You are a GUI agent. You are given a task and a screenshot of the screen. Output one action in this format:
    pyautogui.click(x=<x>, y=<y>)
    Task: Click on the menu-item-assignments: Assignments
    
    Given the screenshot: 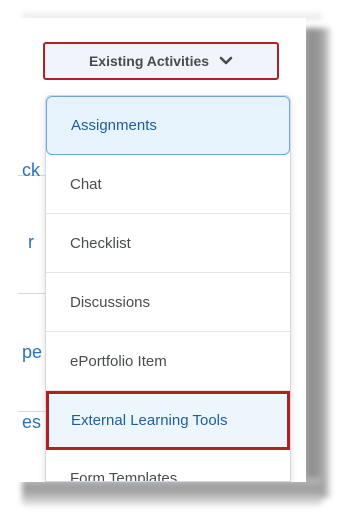 What is the action you would take?
    pyautogui.click(x=168, y=125)
    